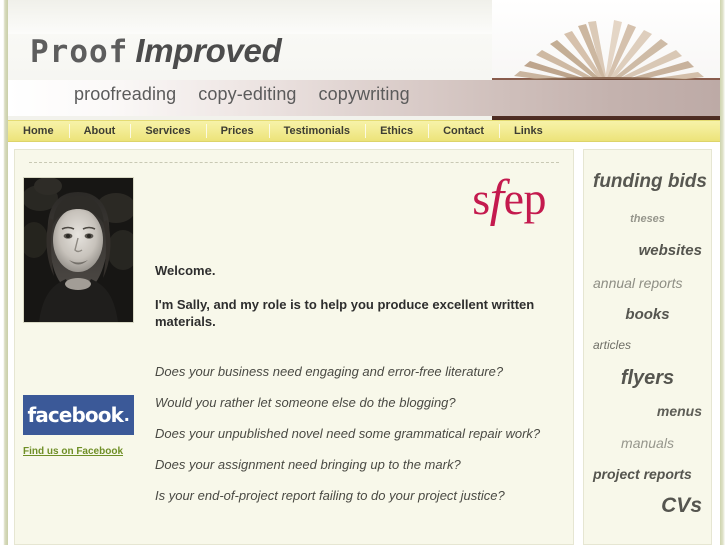 This screenshot has width=727, height=545. Describe the element at coordinates (647, 283) in the screenshot. I see `cloud-item-annual-reports: annual reports` at that location.